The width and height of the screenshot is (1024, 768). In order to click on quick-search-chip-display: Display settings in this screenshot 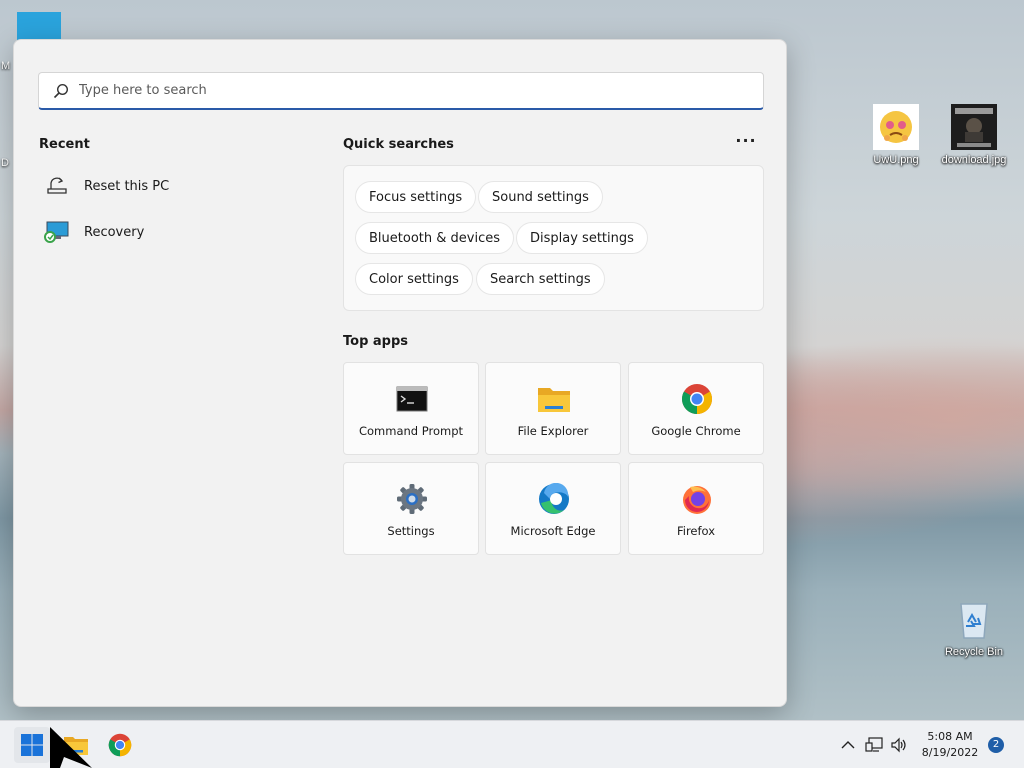, I will do `click(582, 238)`.